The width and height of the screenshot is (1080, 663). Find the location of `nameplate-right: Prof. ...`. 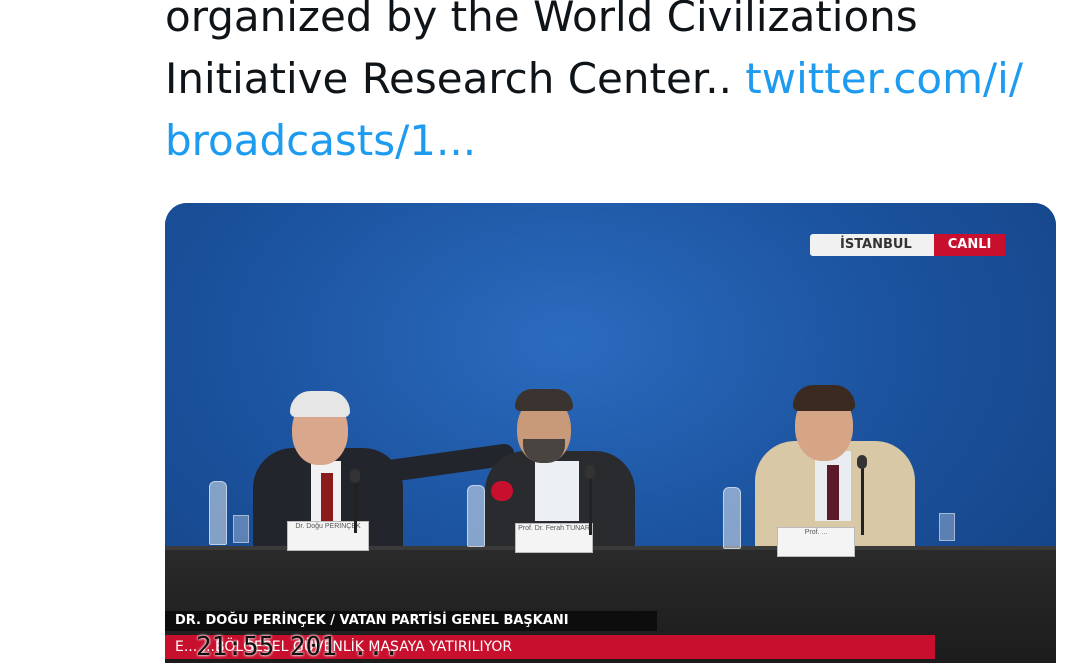

nameplate-right: Prof. ... is located at coordinates (816, 542).